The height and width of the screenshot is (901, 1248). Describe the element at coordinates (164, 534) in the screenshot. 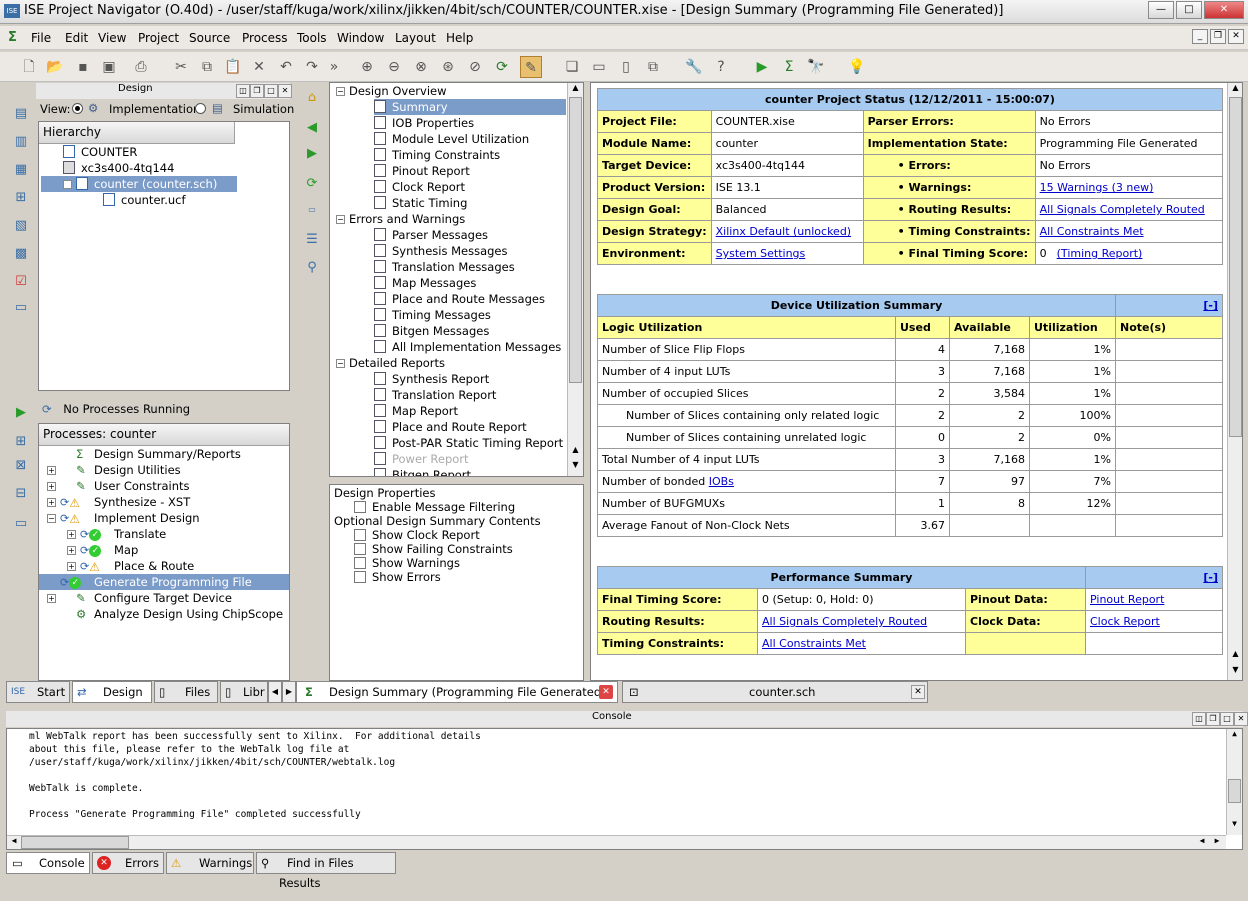

I see `process-item: + ⟳ ✓ Translate` at that location.